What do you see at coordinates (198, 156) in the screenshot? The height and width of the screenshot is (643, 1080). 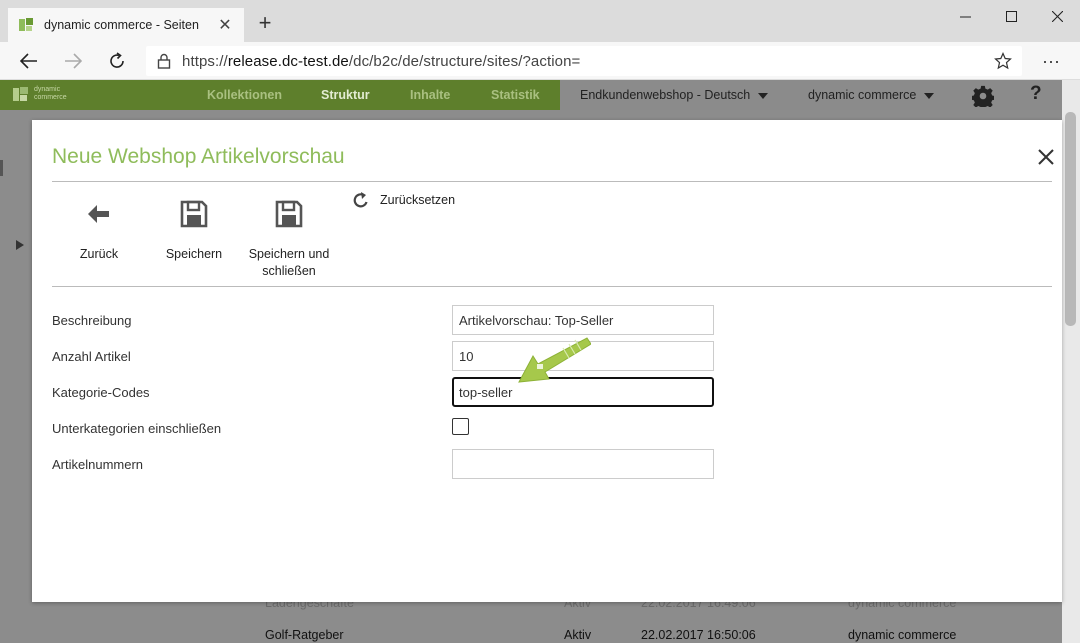 I see `dialog-title: Neue Webshop Artikelvorschau` at bounding box center [198, 156].